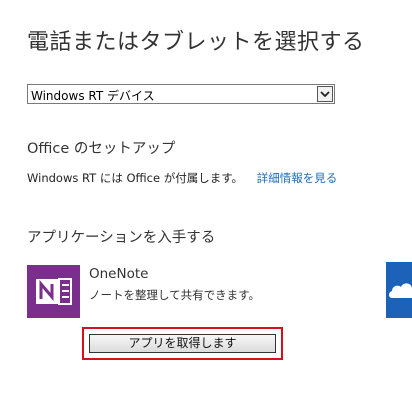  Describe the element at coordinates (119, 274) in the screenshot. I see `app-name: OneNote` at that location.